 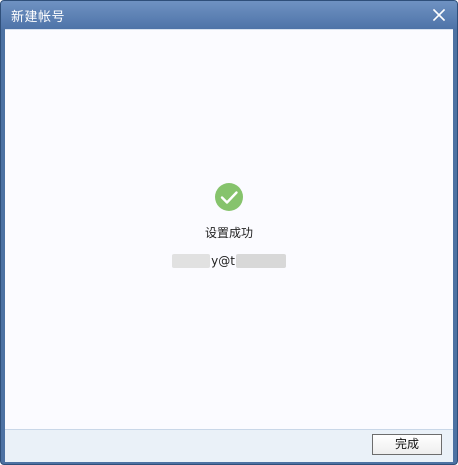 I want to click on masked-account-prefix, so click(x=191, y=261).